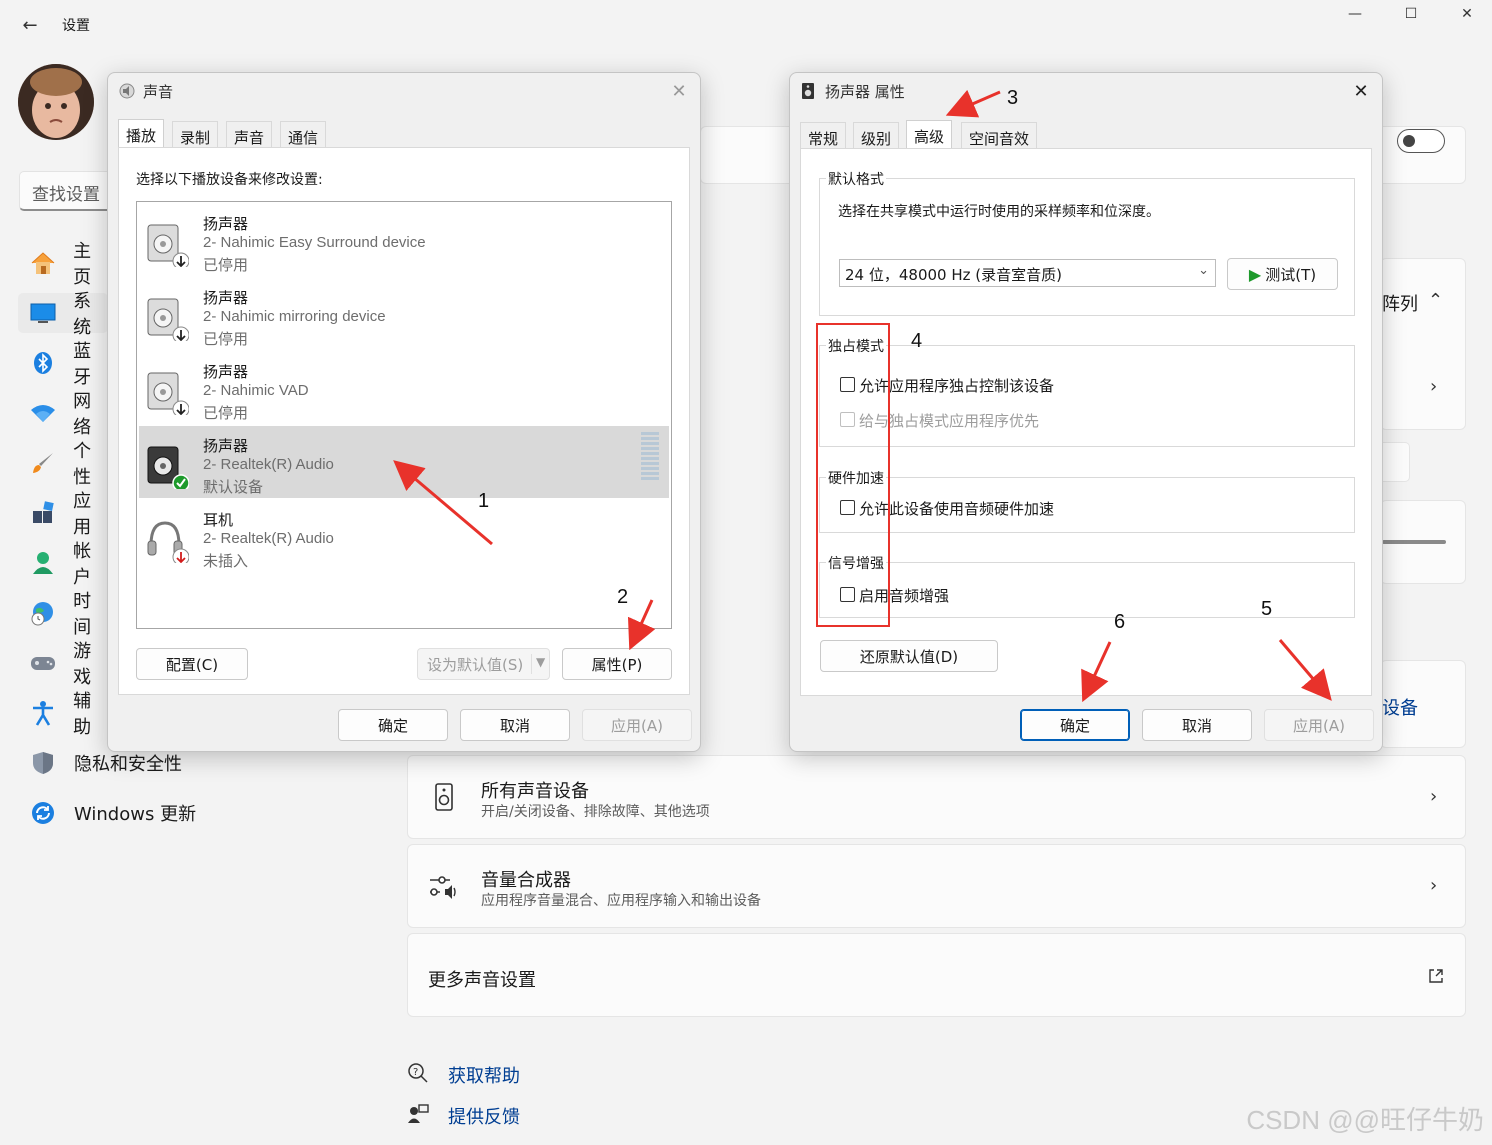 This screenshot has height=1145, width=1492. What do you see at coordinates (623, 597) in the screenshot?
I see `annotation-label-2: 2` at bounding box center [623, 597].